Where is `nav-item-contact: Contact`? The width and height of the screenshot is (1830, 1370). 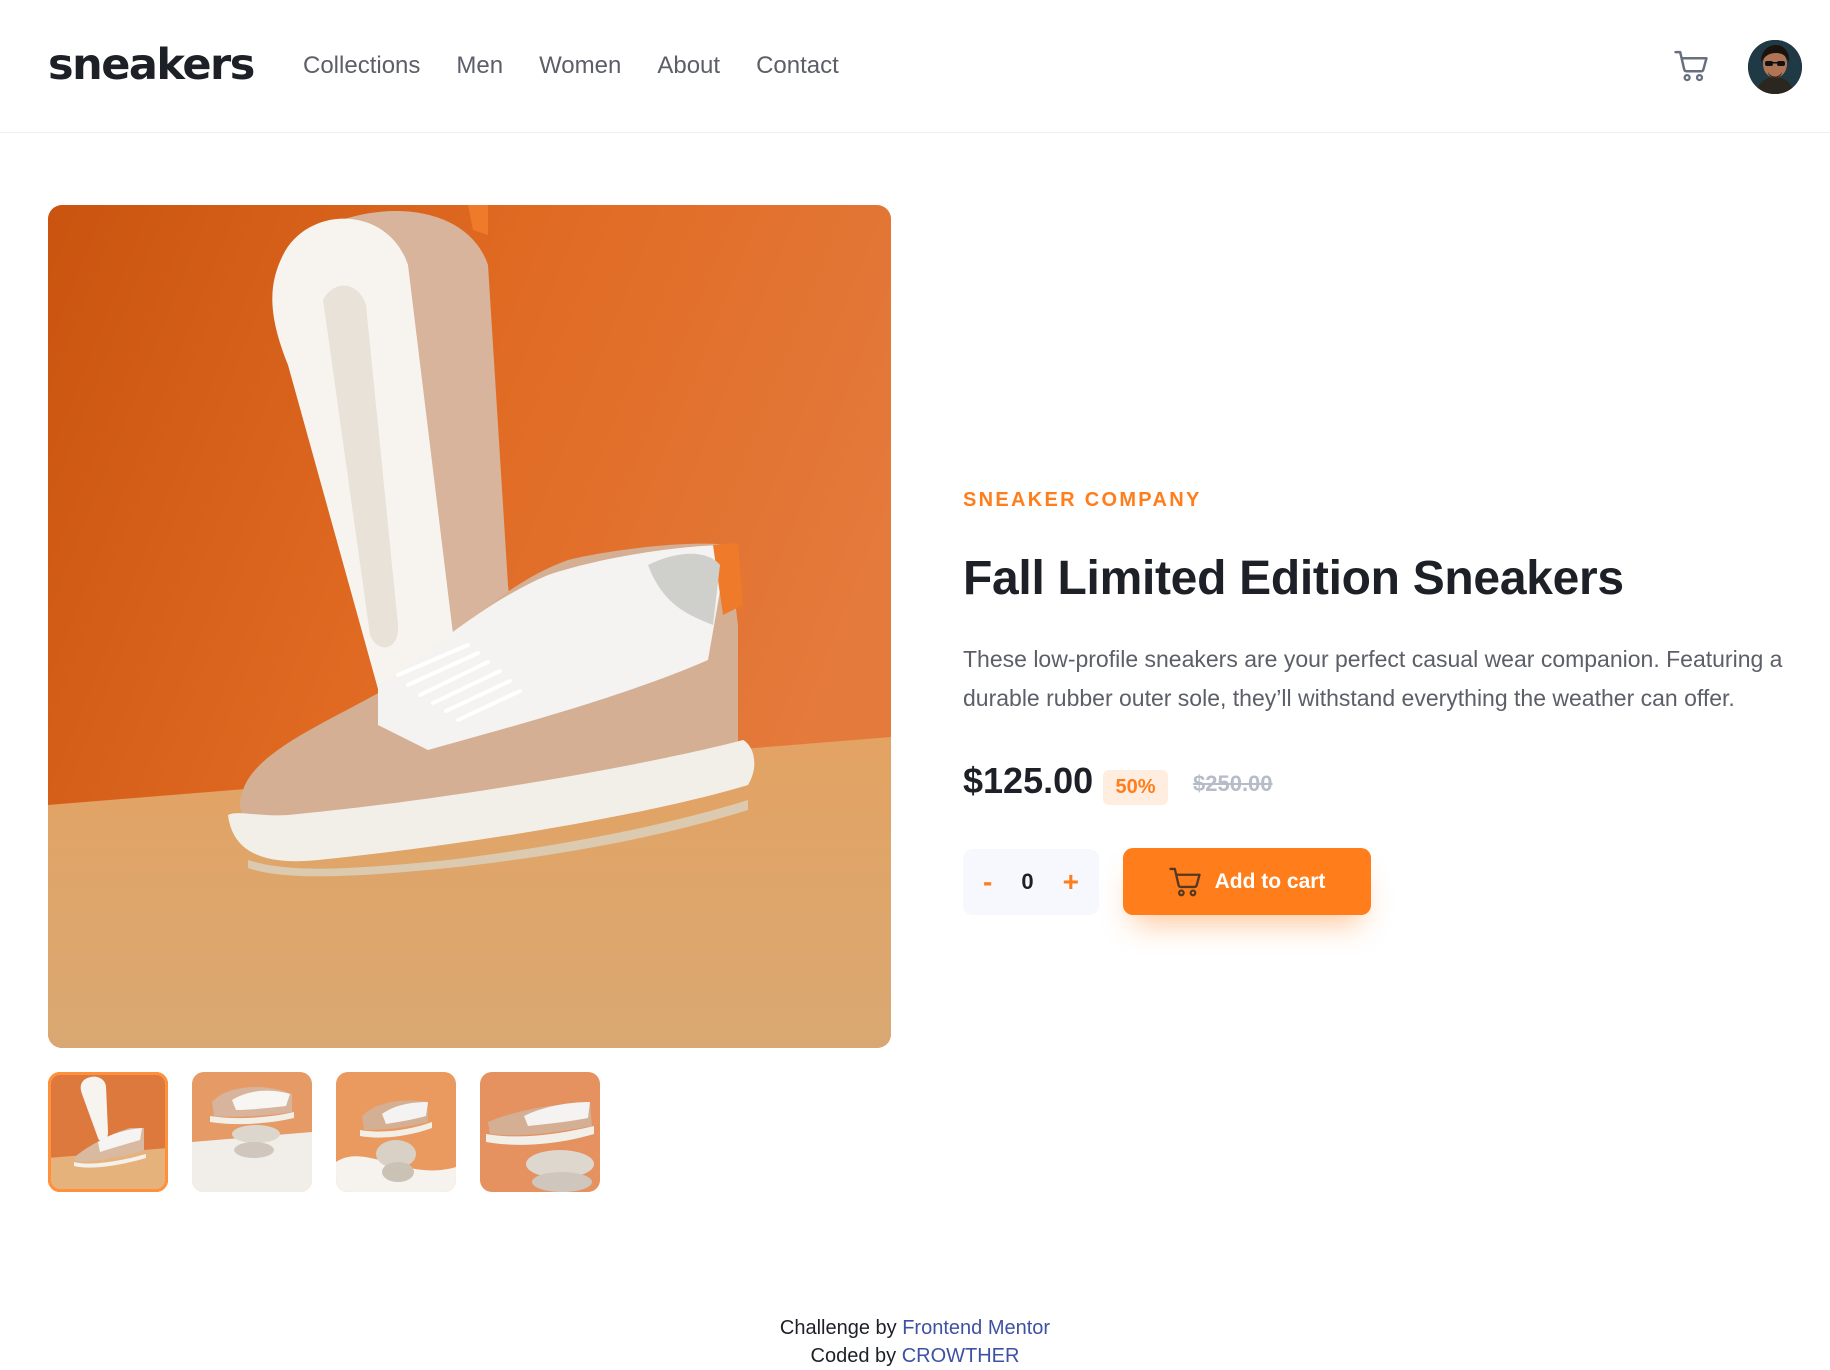 nav-item-contact: Contact is located at coordinates (797, 66).